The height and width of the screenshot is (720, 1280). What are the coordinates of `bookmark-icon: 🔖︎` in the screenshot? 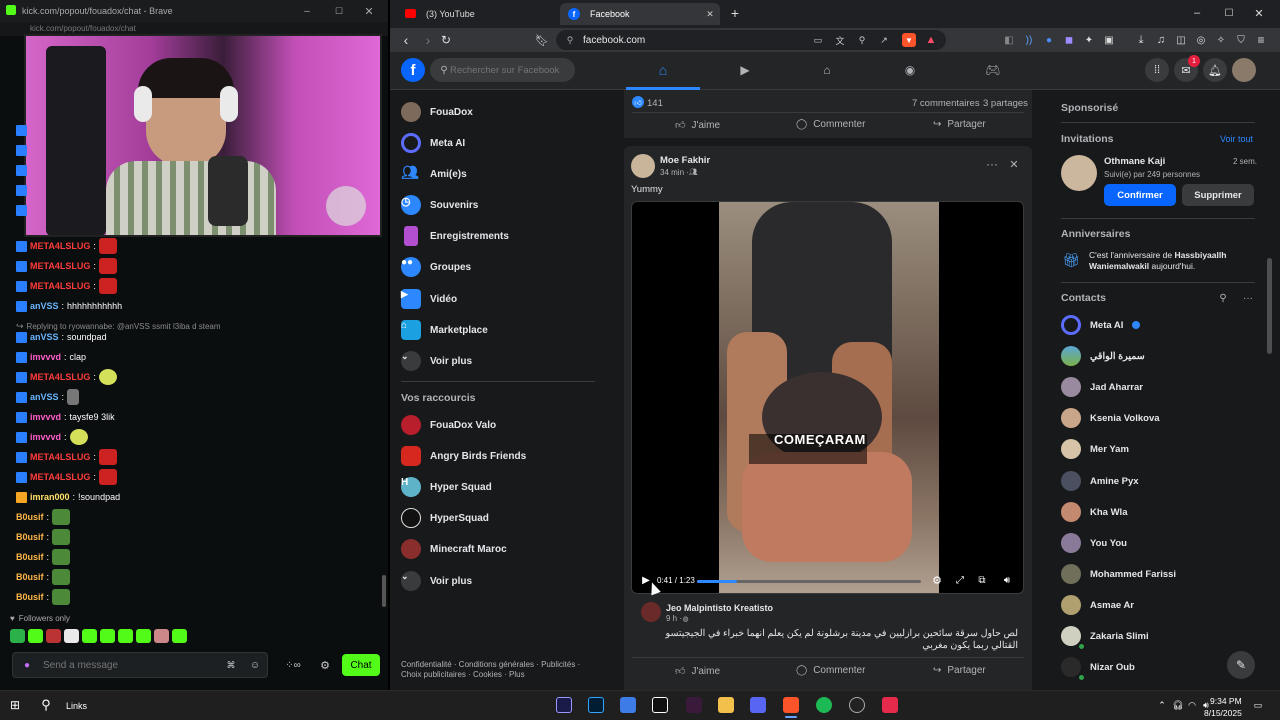 It's located at (542, 40).